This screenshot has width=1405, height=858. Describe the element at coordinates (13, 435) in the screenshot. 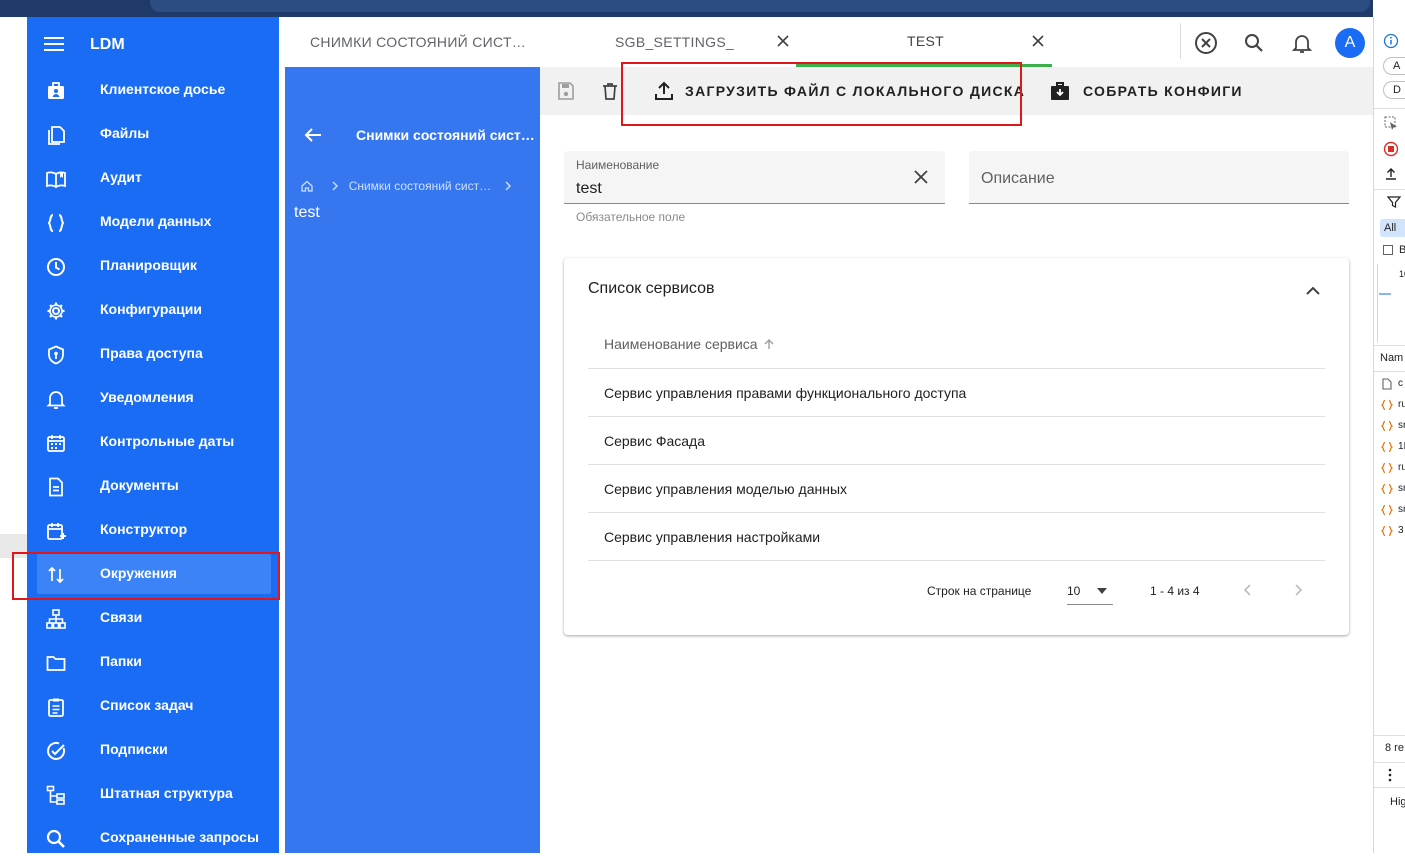

I see `desktop-edge` at that location.